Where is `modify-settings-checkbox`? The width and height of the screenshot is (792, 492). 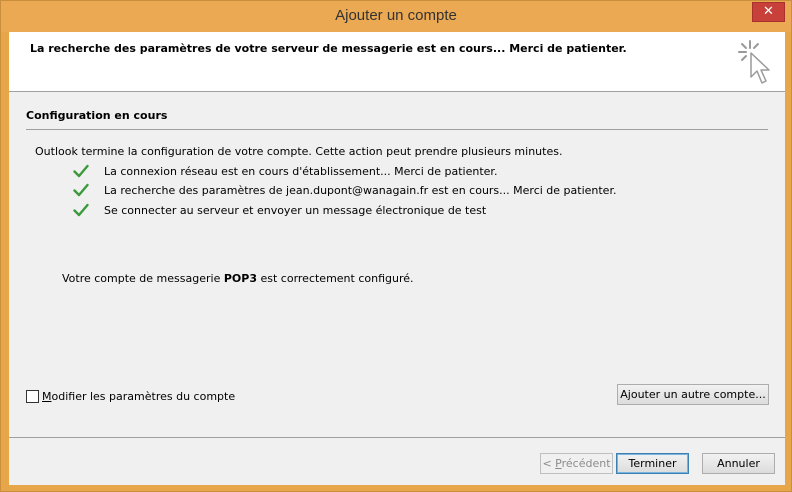
modify-settings-checkbox is located at coordinates (32, 396).